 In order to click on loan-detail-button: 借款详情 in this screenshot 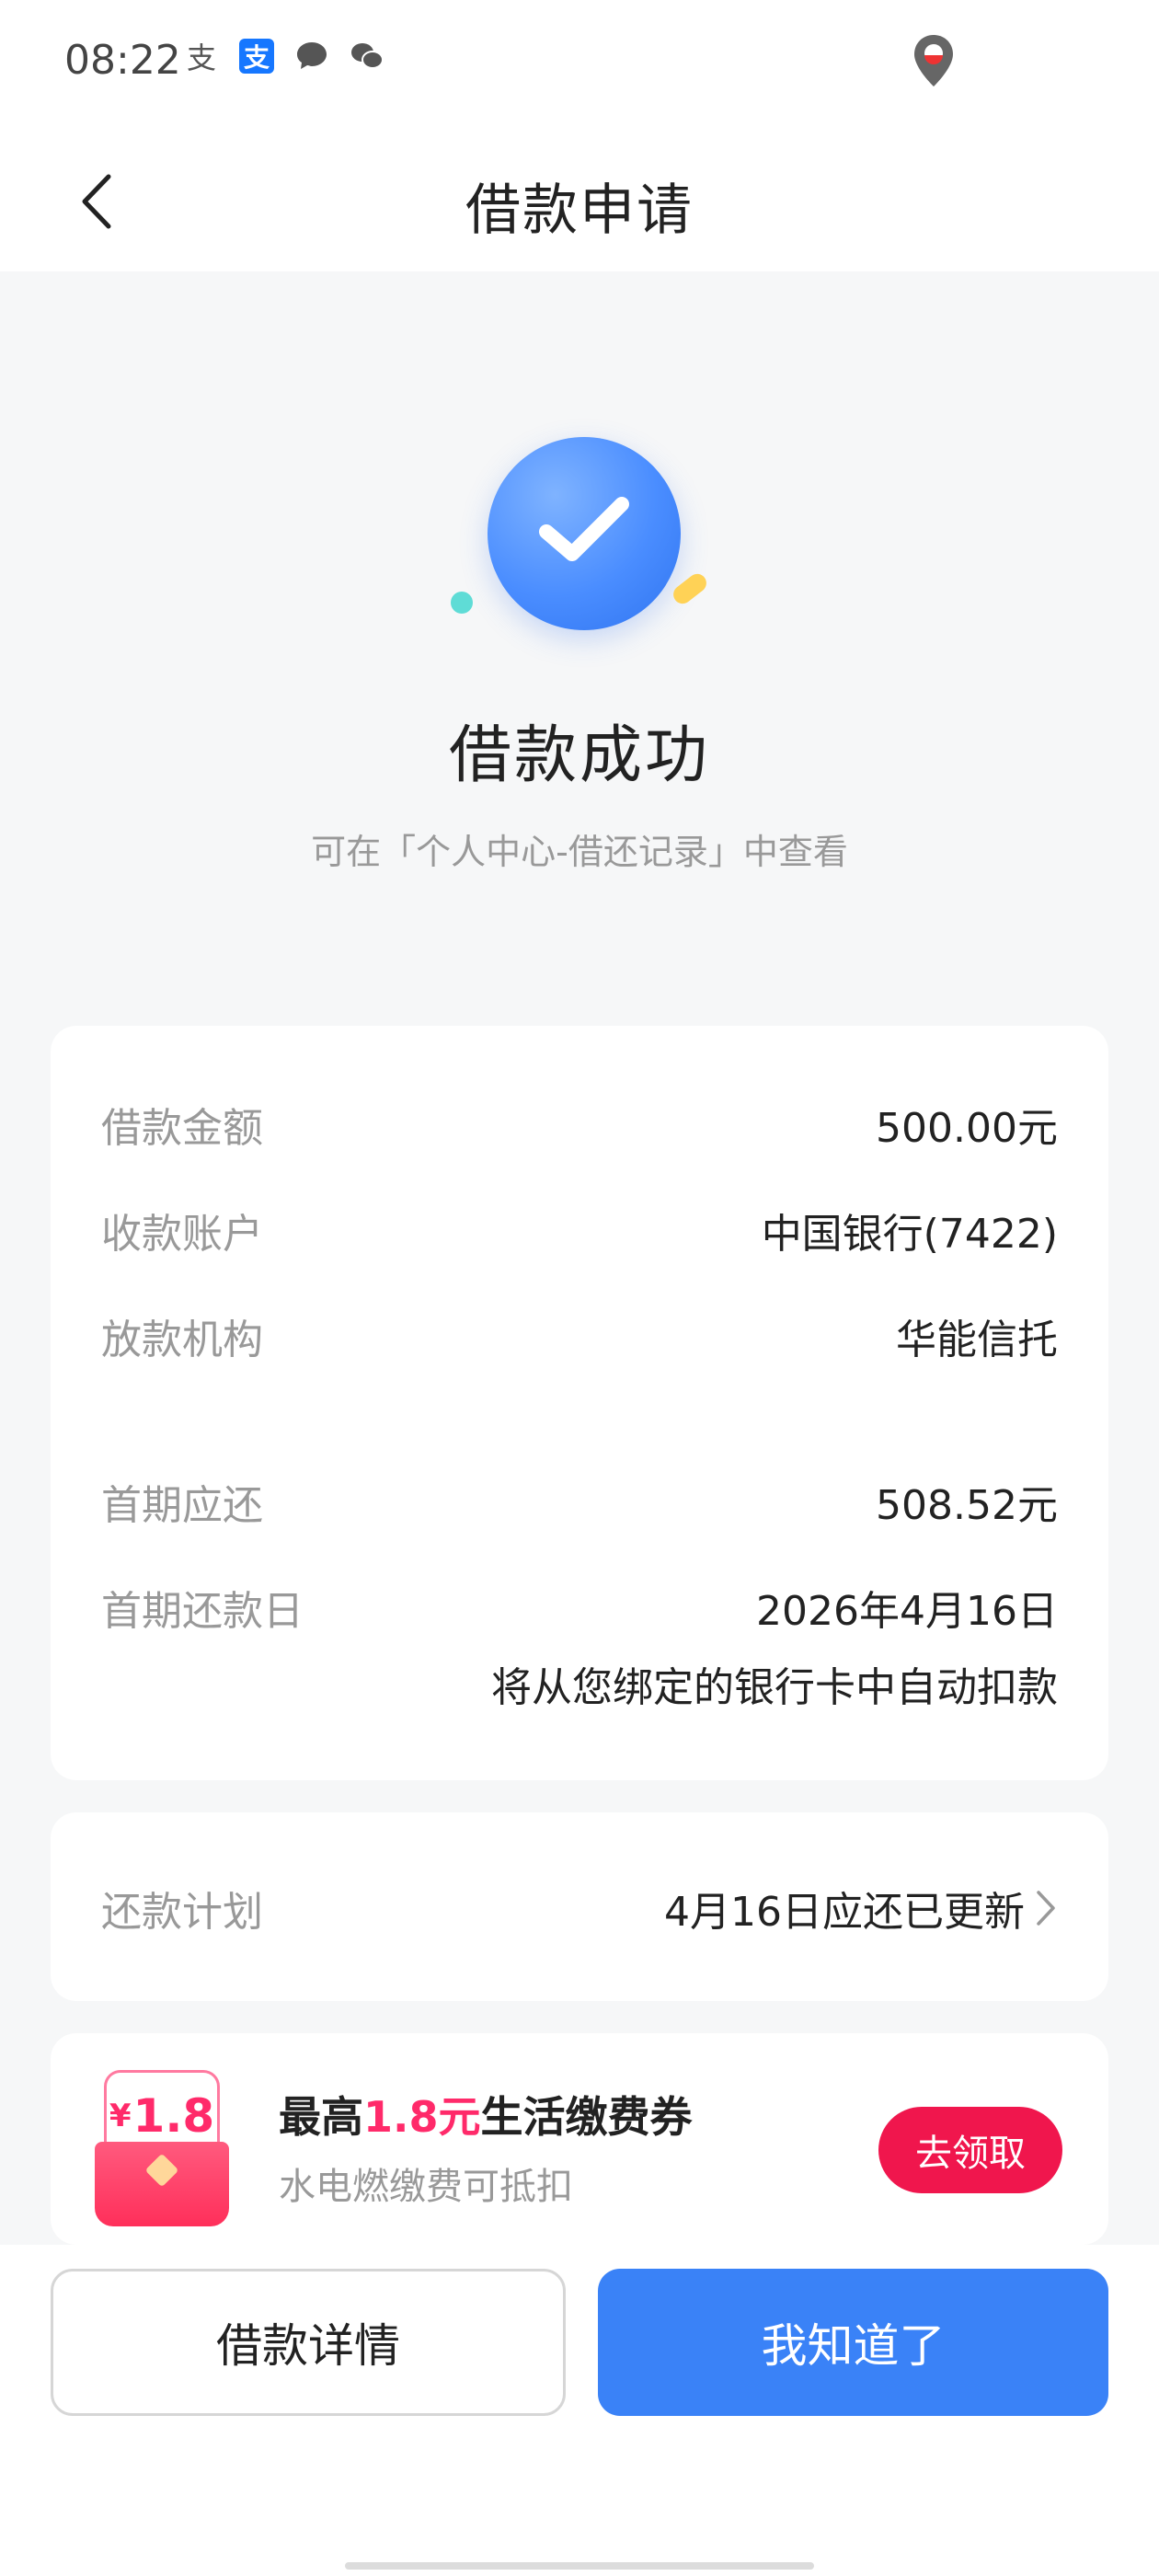, I will do `click(308, 2342)`.